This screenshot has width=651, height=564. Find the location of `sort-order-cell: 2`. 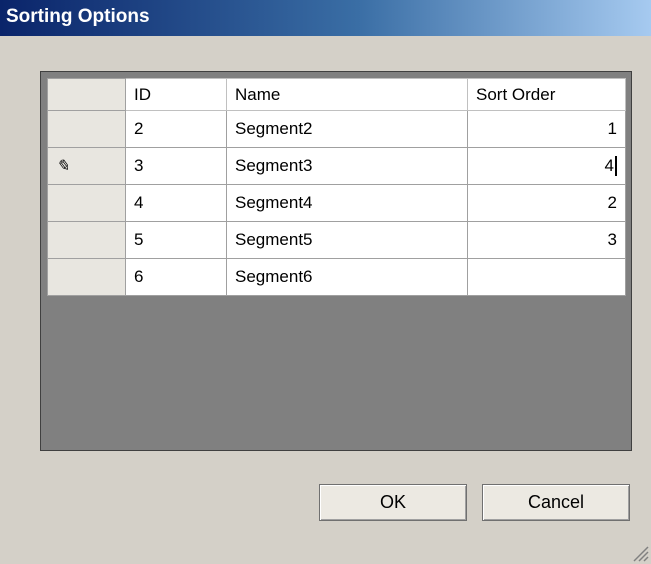

sort-order-cell: 2 is located at coordinates (546, 203).